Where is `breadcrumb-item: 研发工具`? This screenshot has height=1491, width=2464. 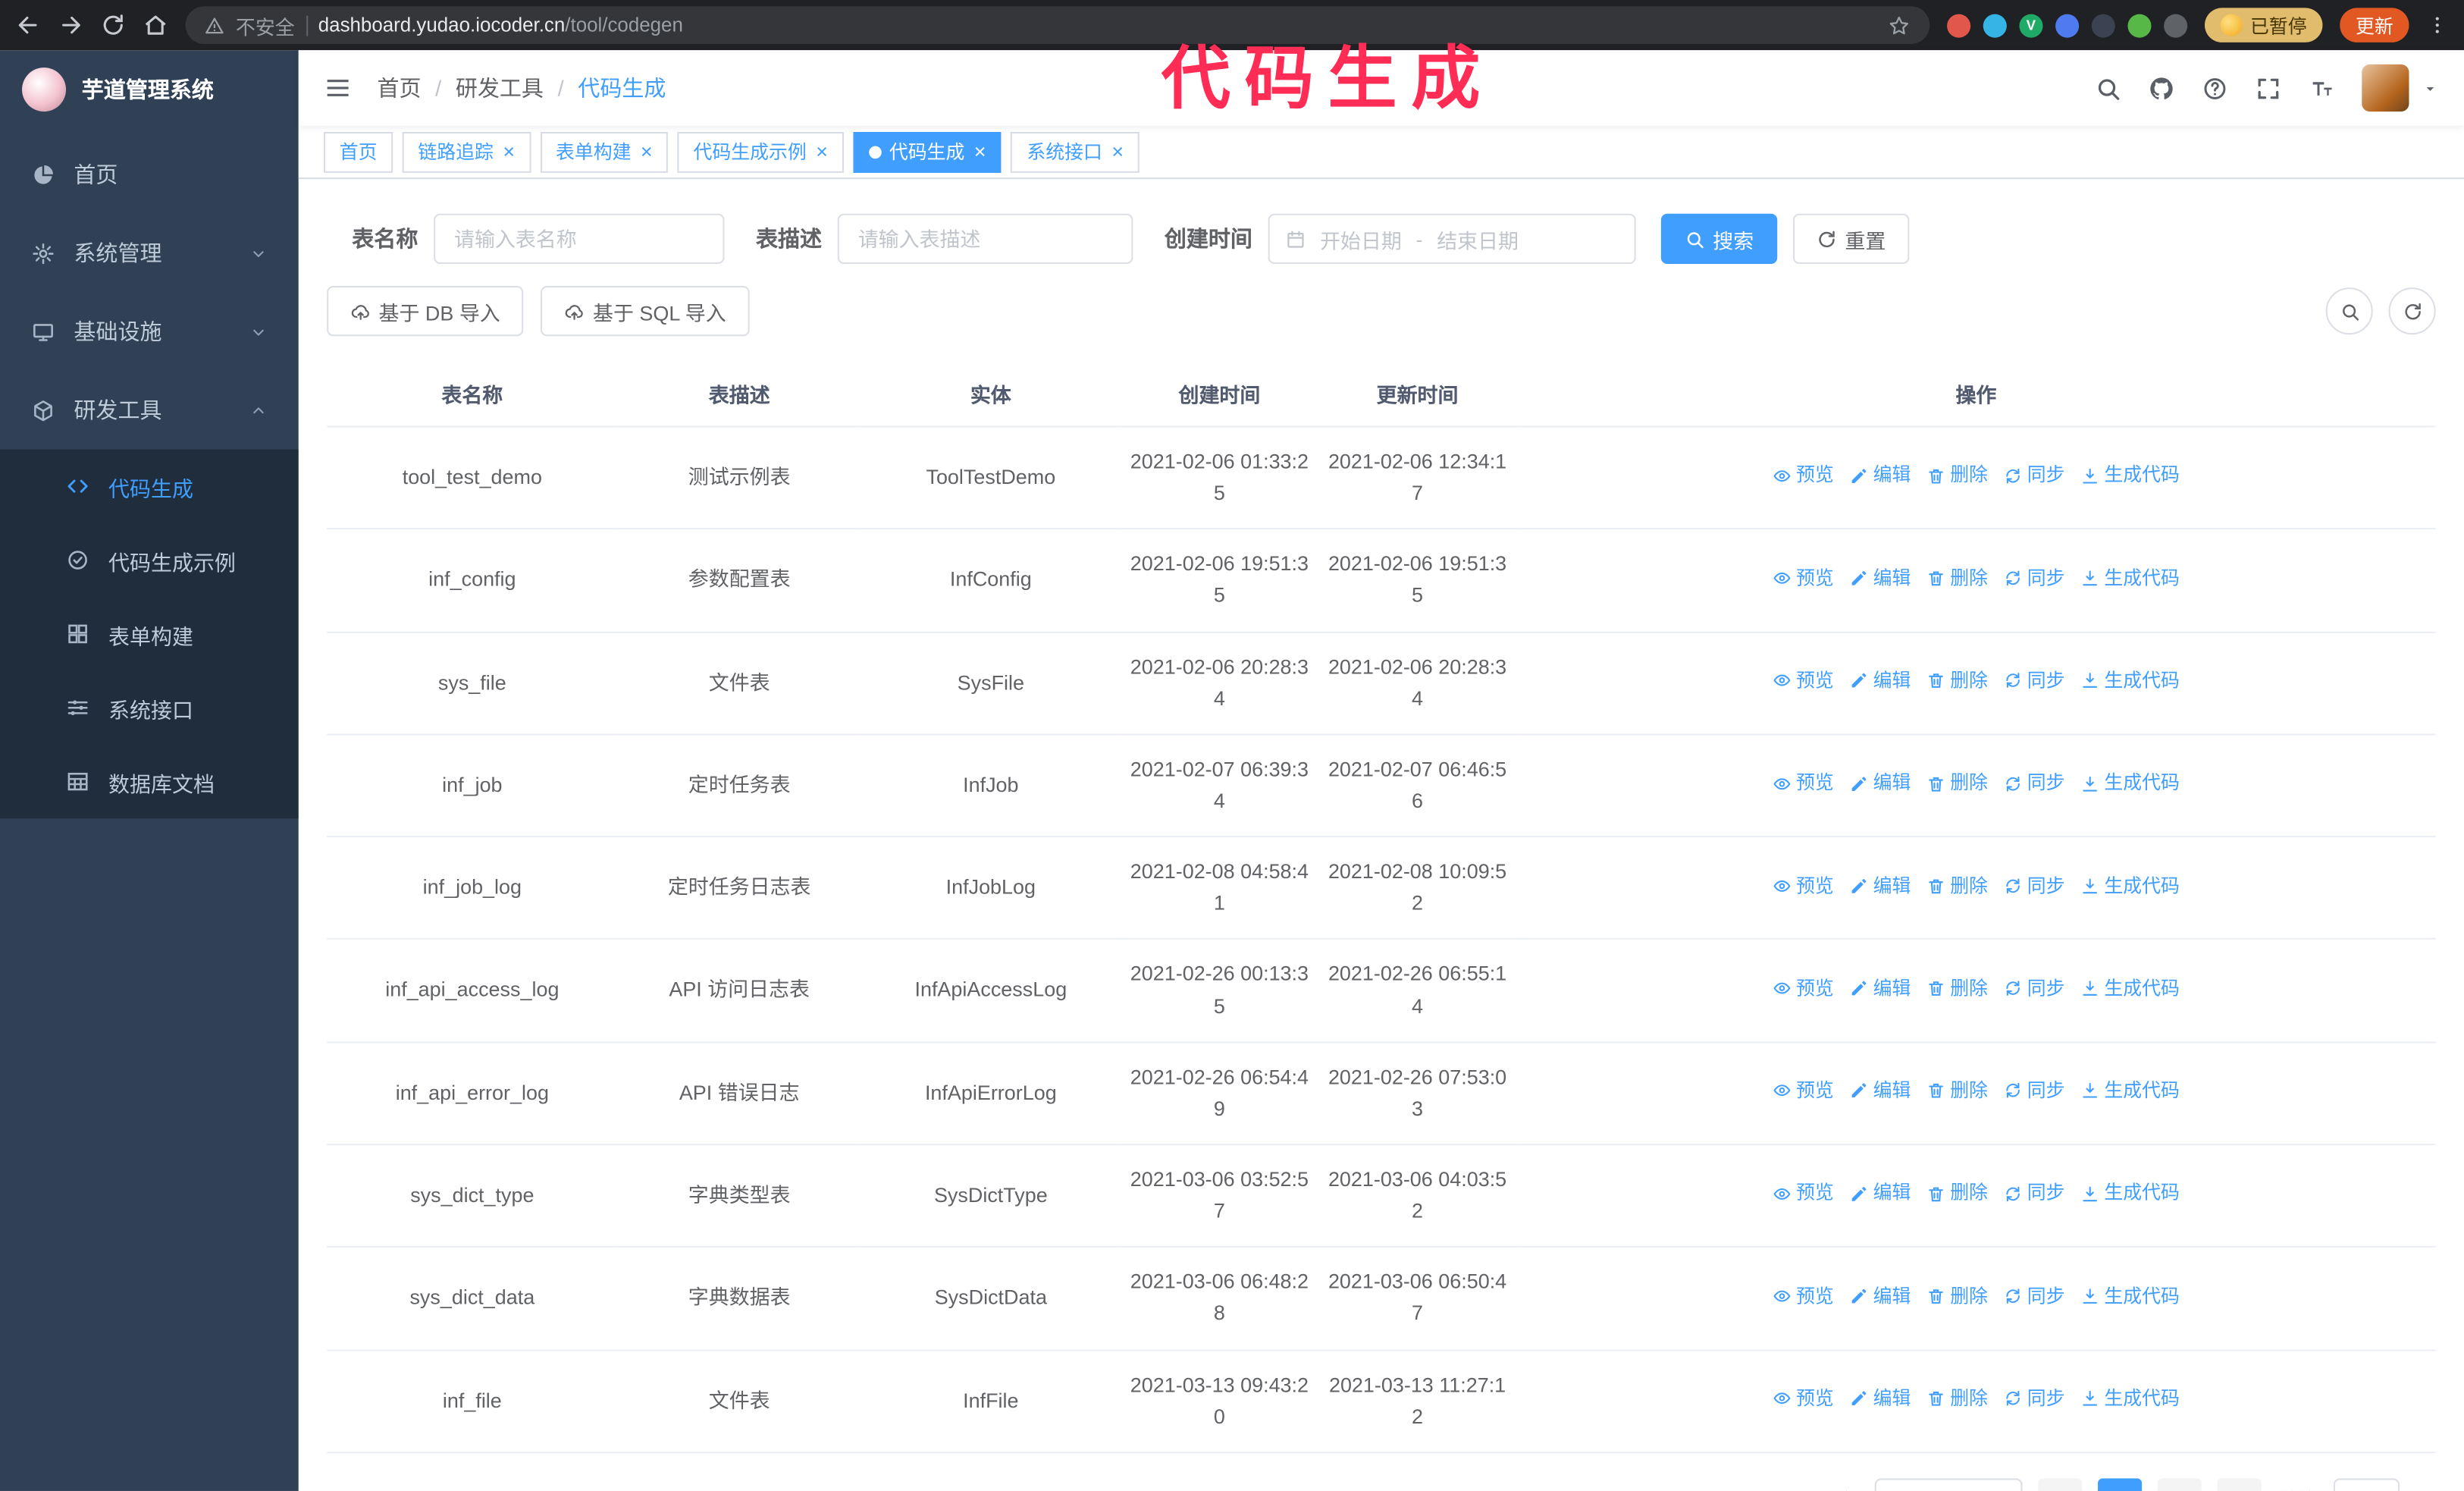
breadcrumb-item: 研发工具 is located at coordinates (500, 87).